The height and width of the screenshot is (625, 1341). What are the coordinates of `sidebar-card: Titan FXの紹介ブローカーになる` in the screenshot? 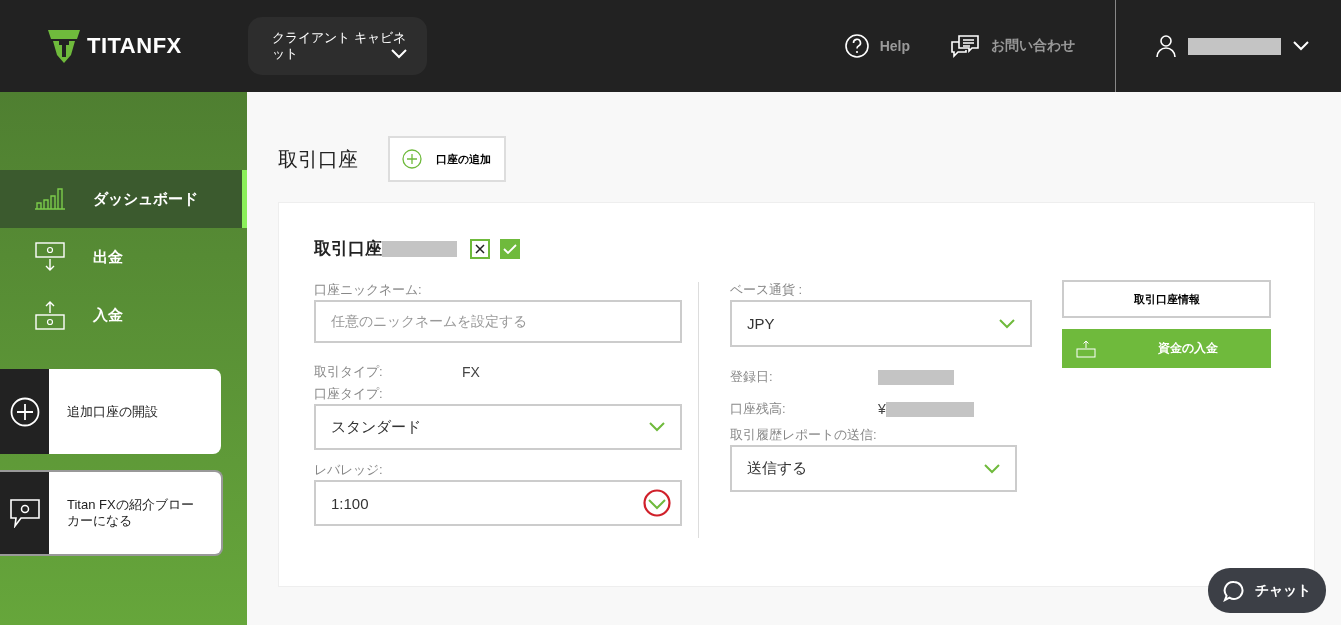 It's located at (111, 513).